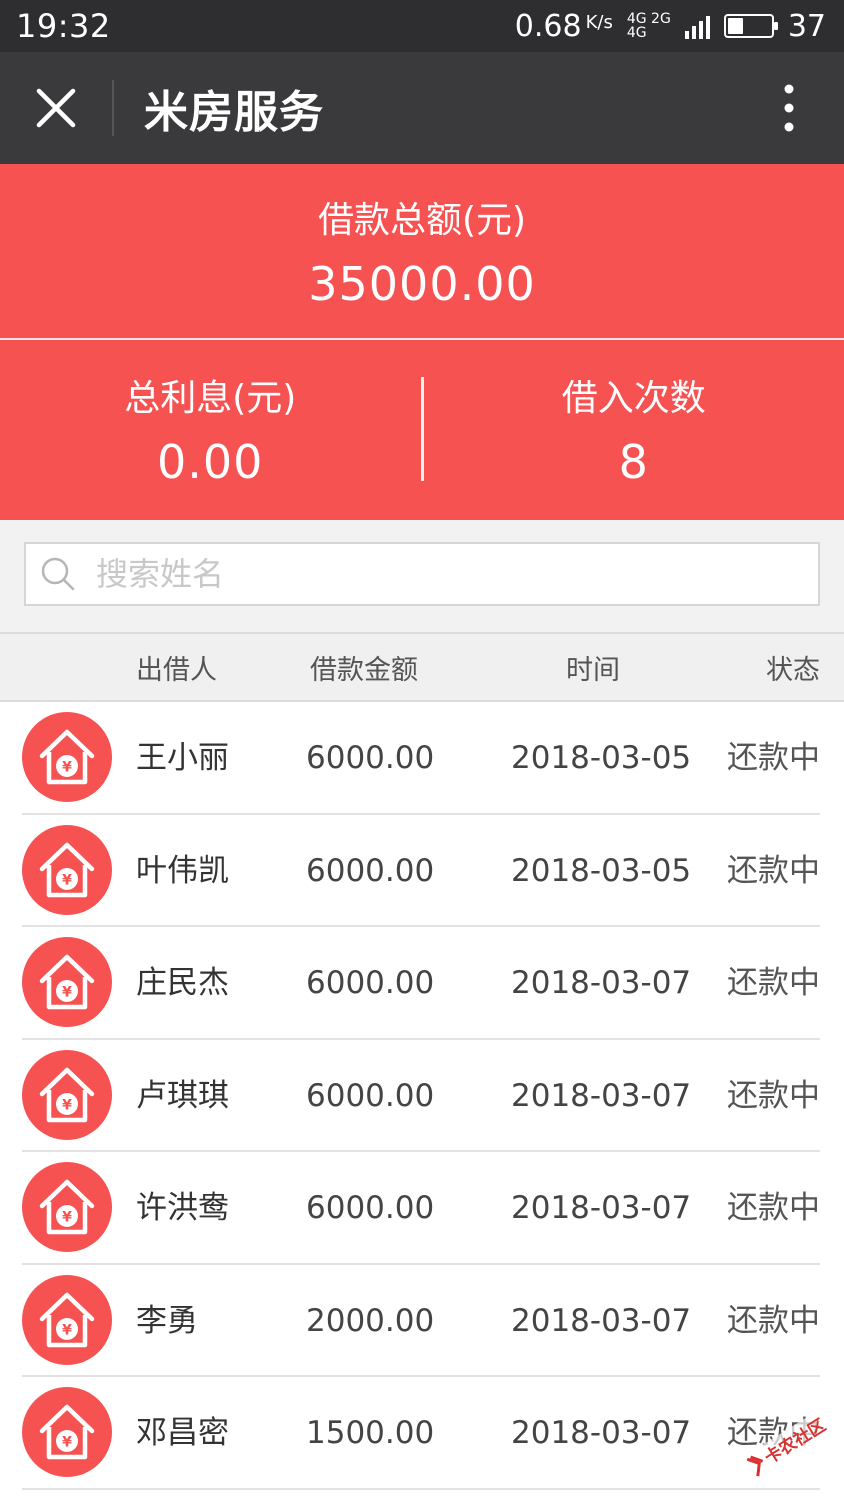  Describe the element at coordinates (210, 398) in the screenshot. I see `total-interest-label: 总利息(元)` at that location.